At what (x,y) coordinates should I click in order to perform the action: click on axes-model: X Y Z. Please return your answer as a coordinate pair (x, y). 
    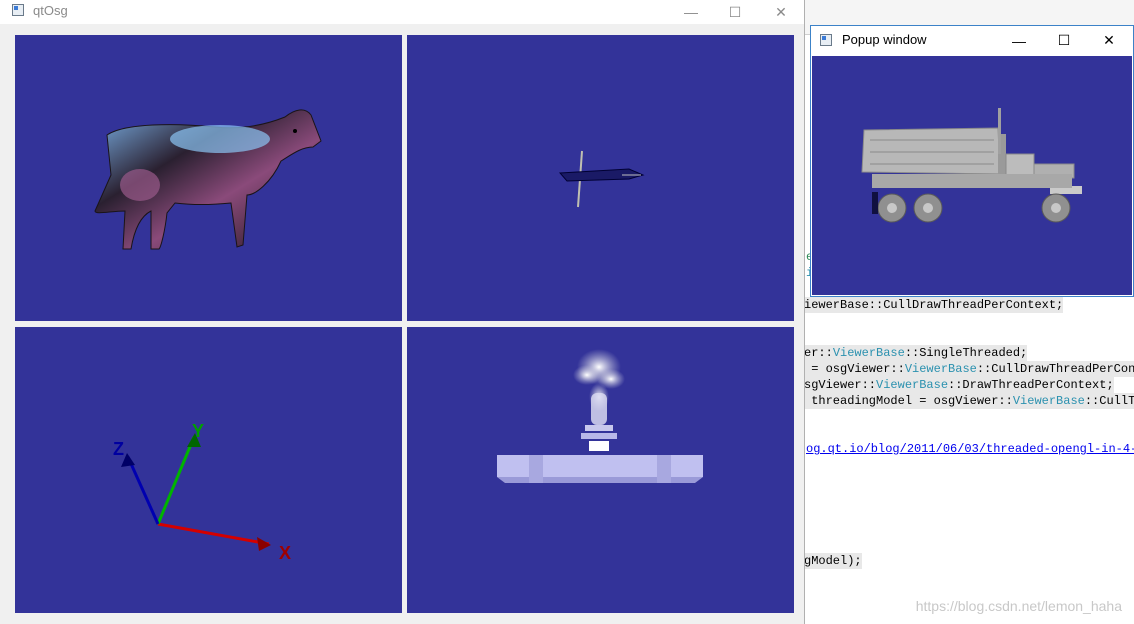
    Looking at the image, I should click on (202, 492).